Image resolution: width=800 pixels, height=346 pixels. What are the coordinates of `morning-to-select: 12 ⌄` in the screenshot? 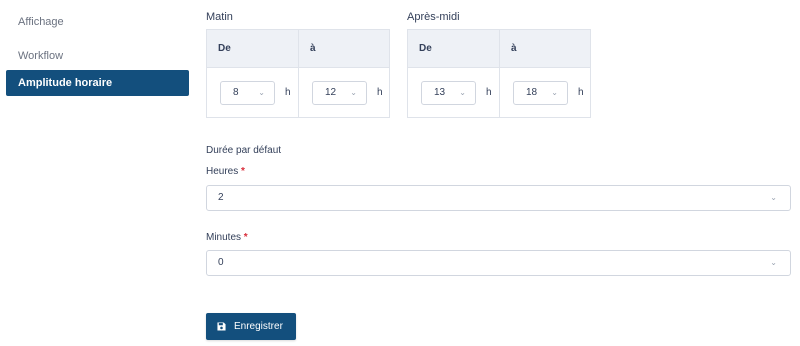 It's located at (339, 93).